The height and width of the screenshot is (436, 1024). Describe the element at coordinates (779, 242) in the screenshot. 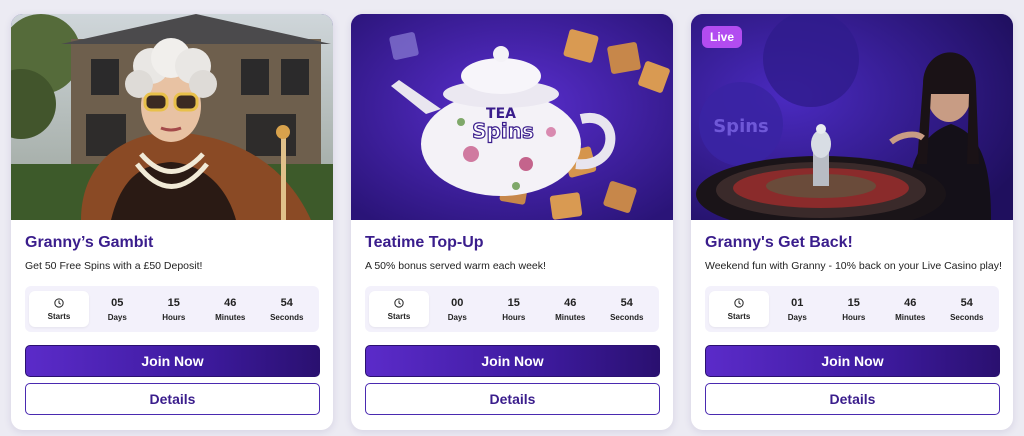

I see `promo-title: Granny's Get Back!` at that location.